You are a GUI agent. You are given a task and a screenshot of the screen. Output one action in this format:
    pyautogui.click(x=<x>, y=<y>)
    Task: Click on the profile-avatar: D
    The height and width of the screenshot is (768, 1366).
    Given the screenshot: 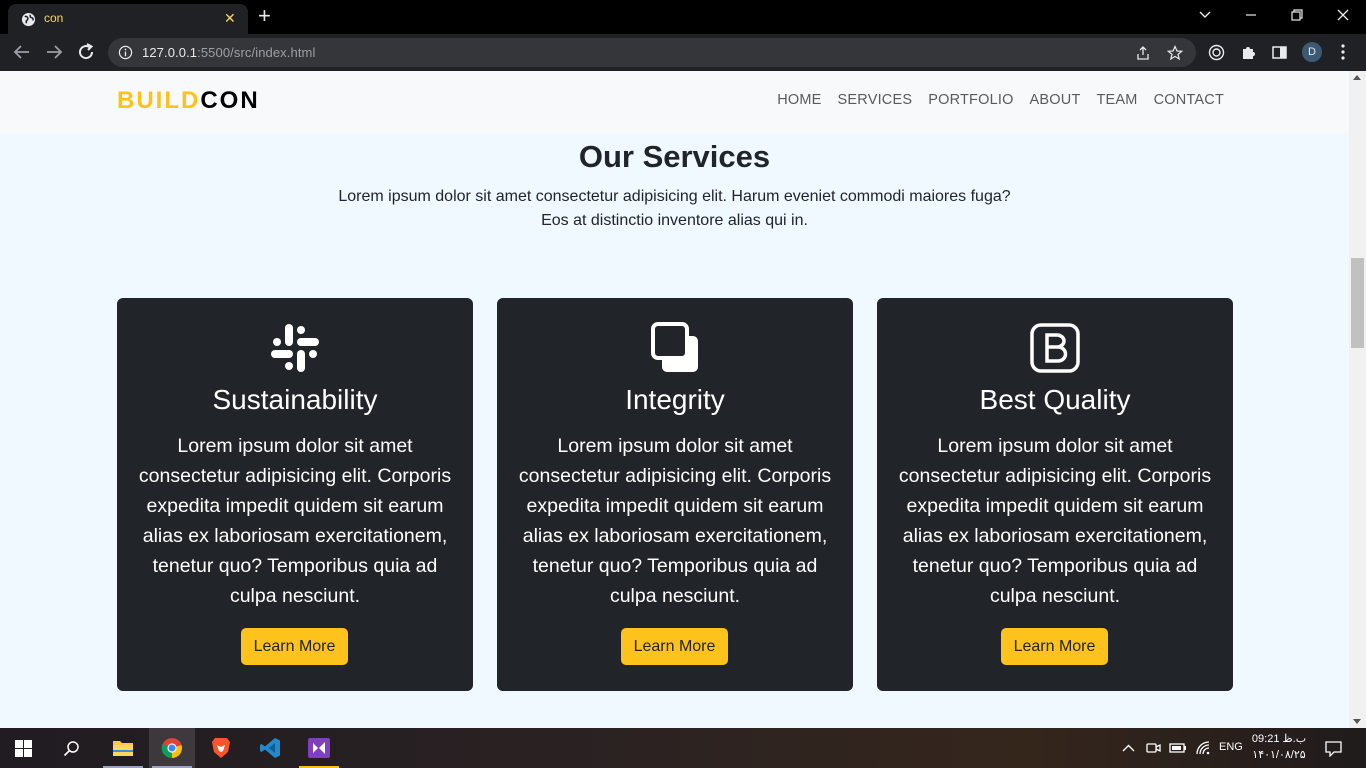 What is the action you would take?
    pyautogui.click(x=1312, y=52)
    